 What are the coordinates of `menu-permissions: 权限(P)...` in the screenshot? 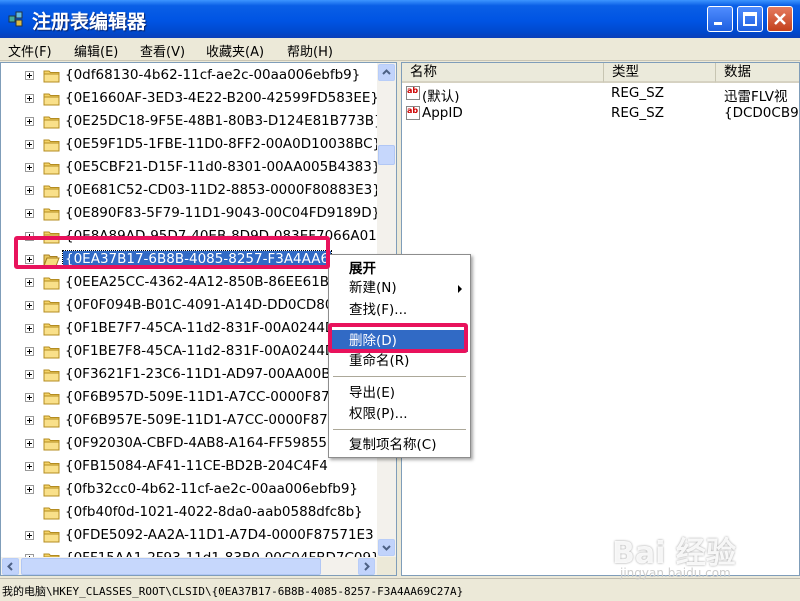 It's located at (399, 414).